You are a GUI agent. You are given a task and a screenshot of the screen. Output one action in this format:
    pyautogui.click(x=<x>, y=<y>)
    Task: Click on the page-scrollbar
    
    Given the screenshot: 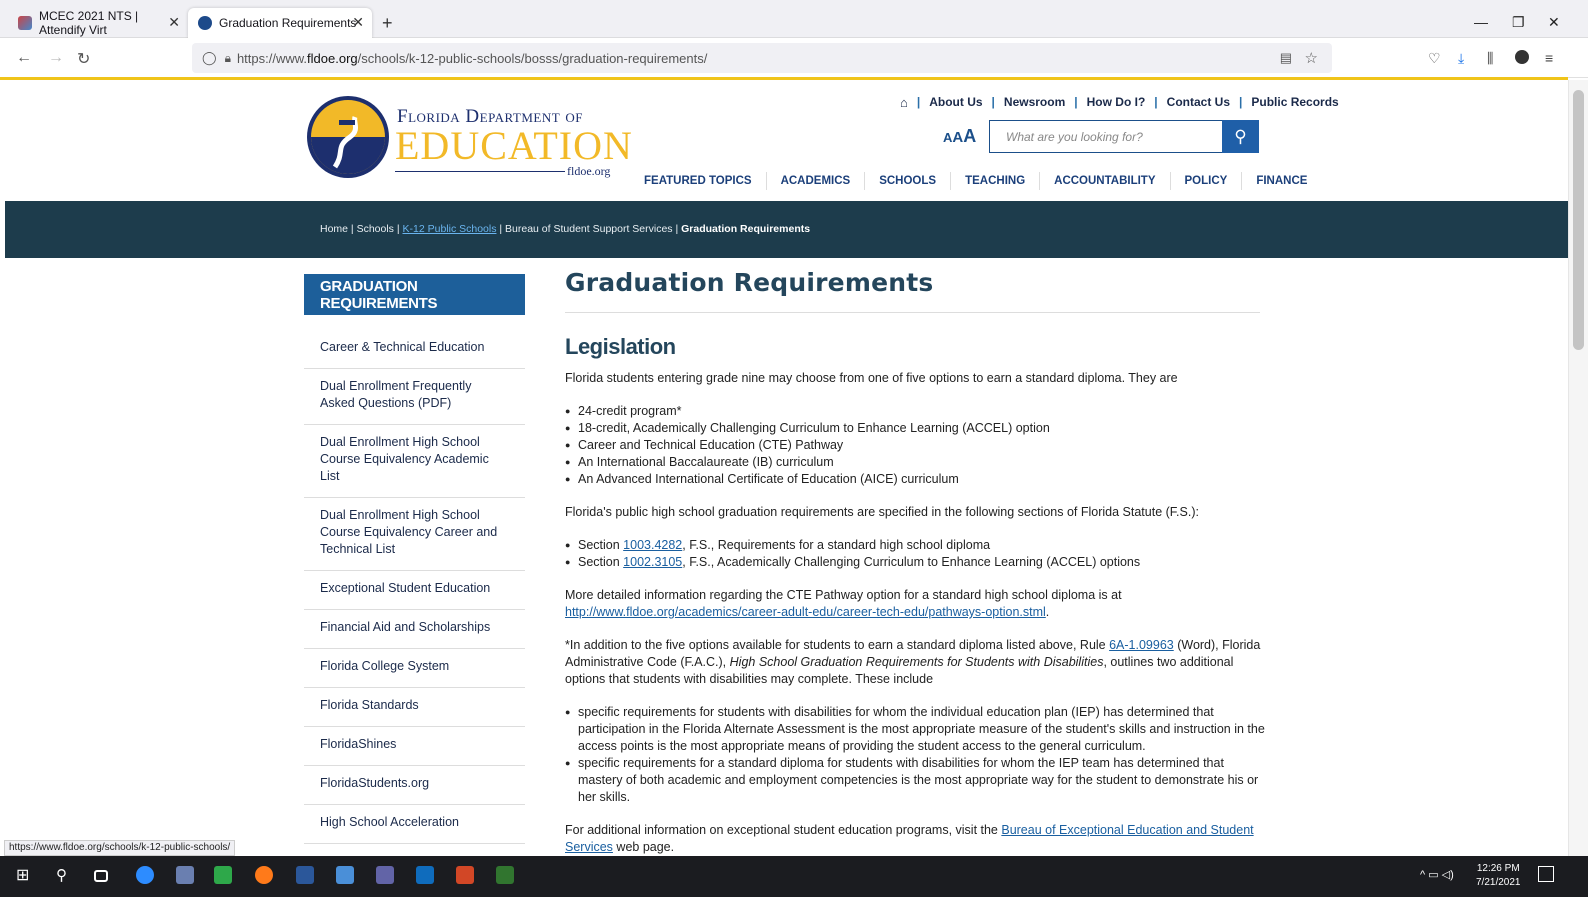 What is the action you would take?
    pyautogui.click(x=1578, y=468)
    